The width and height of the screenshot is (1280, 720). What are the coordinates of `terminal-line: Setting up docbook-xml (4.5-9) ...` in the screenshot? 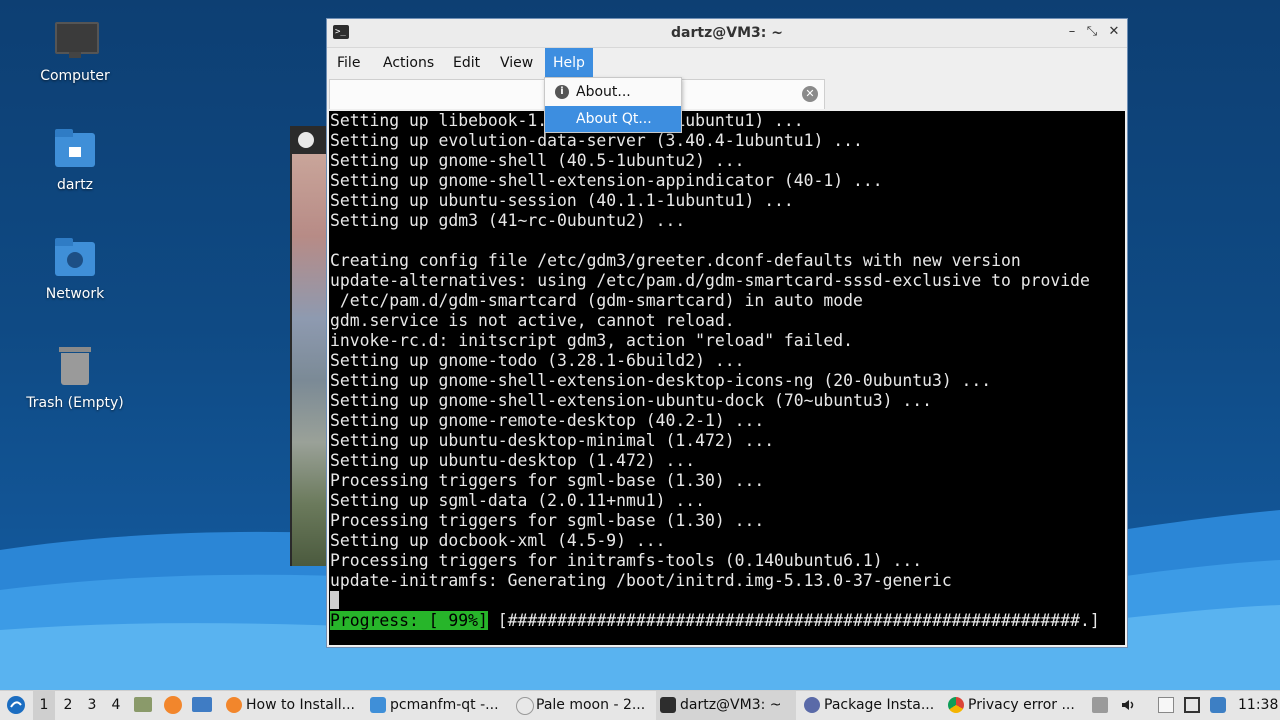 It's located at (498, 540).